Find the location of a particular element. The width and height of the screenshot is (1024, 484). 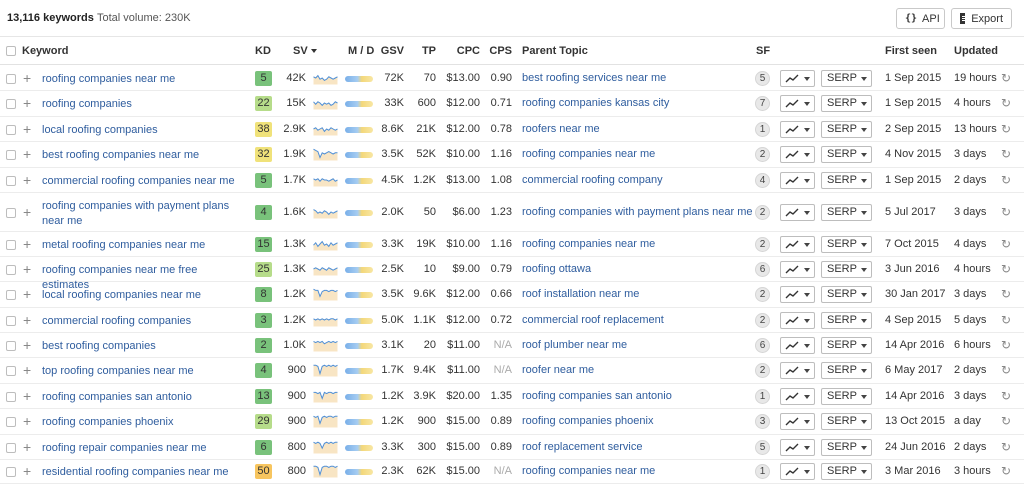

keyword-link: roofing repair companies near me is located at coordinates (144, 448).